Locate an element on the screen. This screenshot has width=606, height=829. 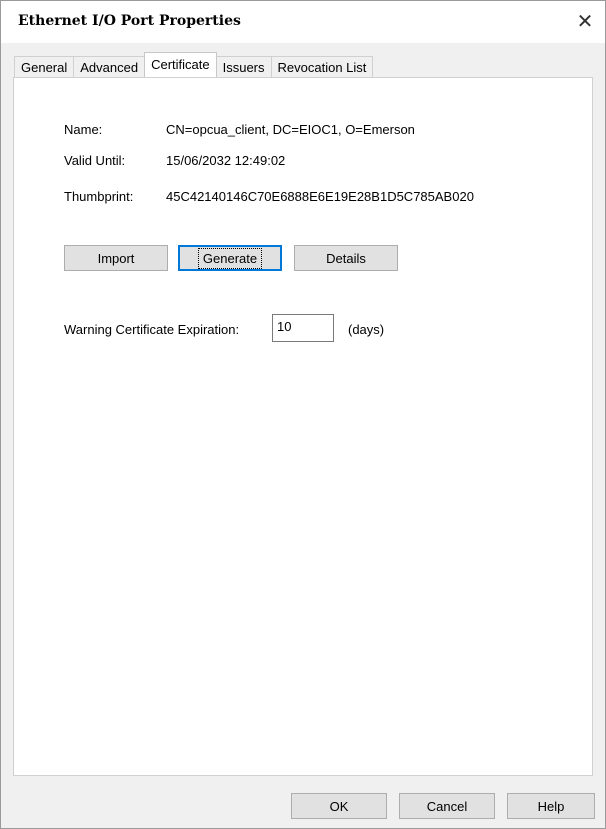
generate-button-label: Generate is located at coordinates (230, 258).